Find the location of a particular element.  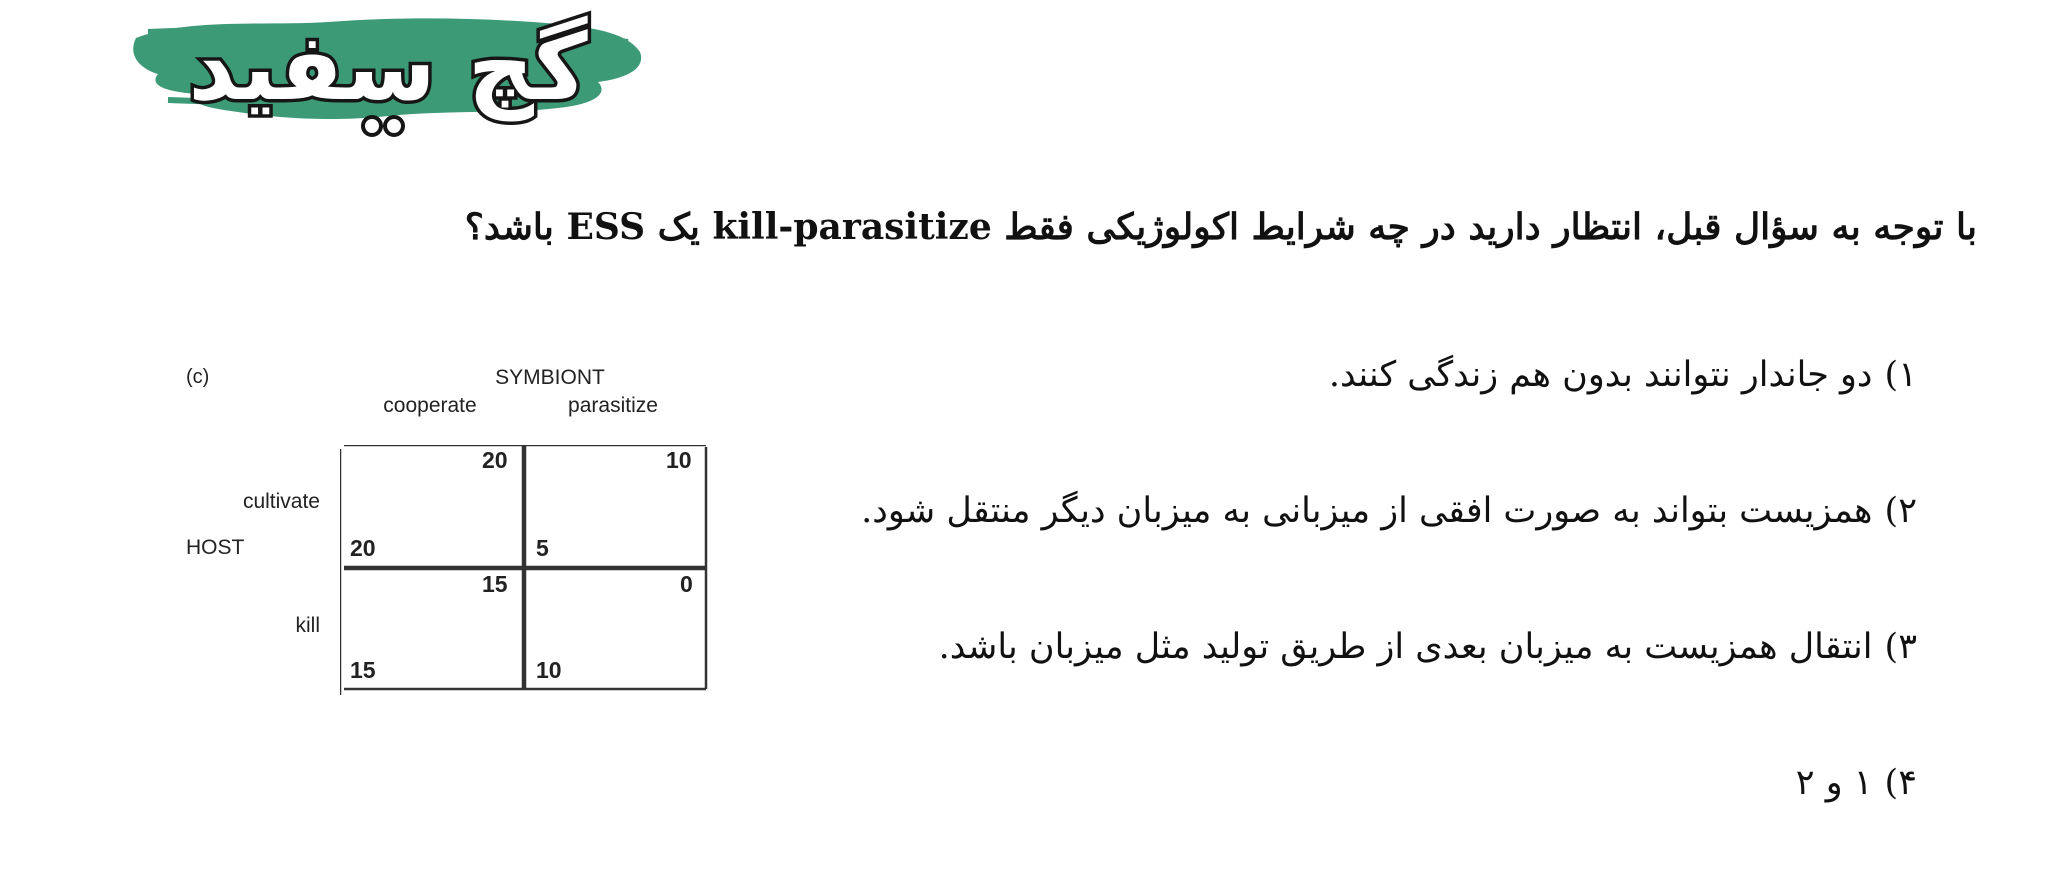

row-label-cultivate: cultivate is located at coordinates (281, 501).